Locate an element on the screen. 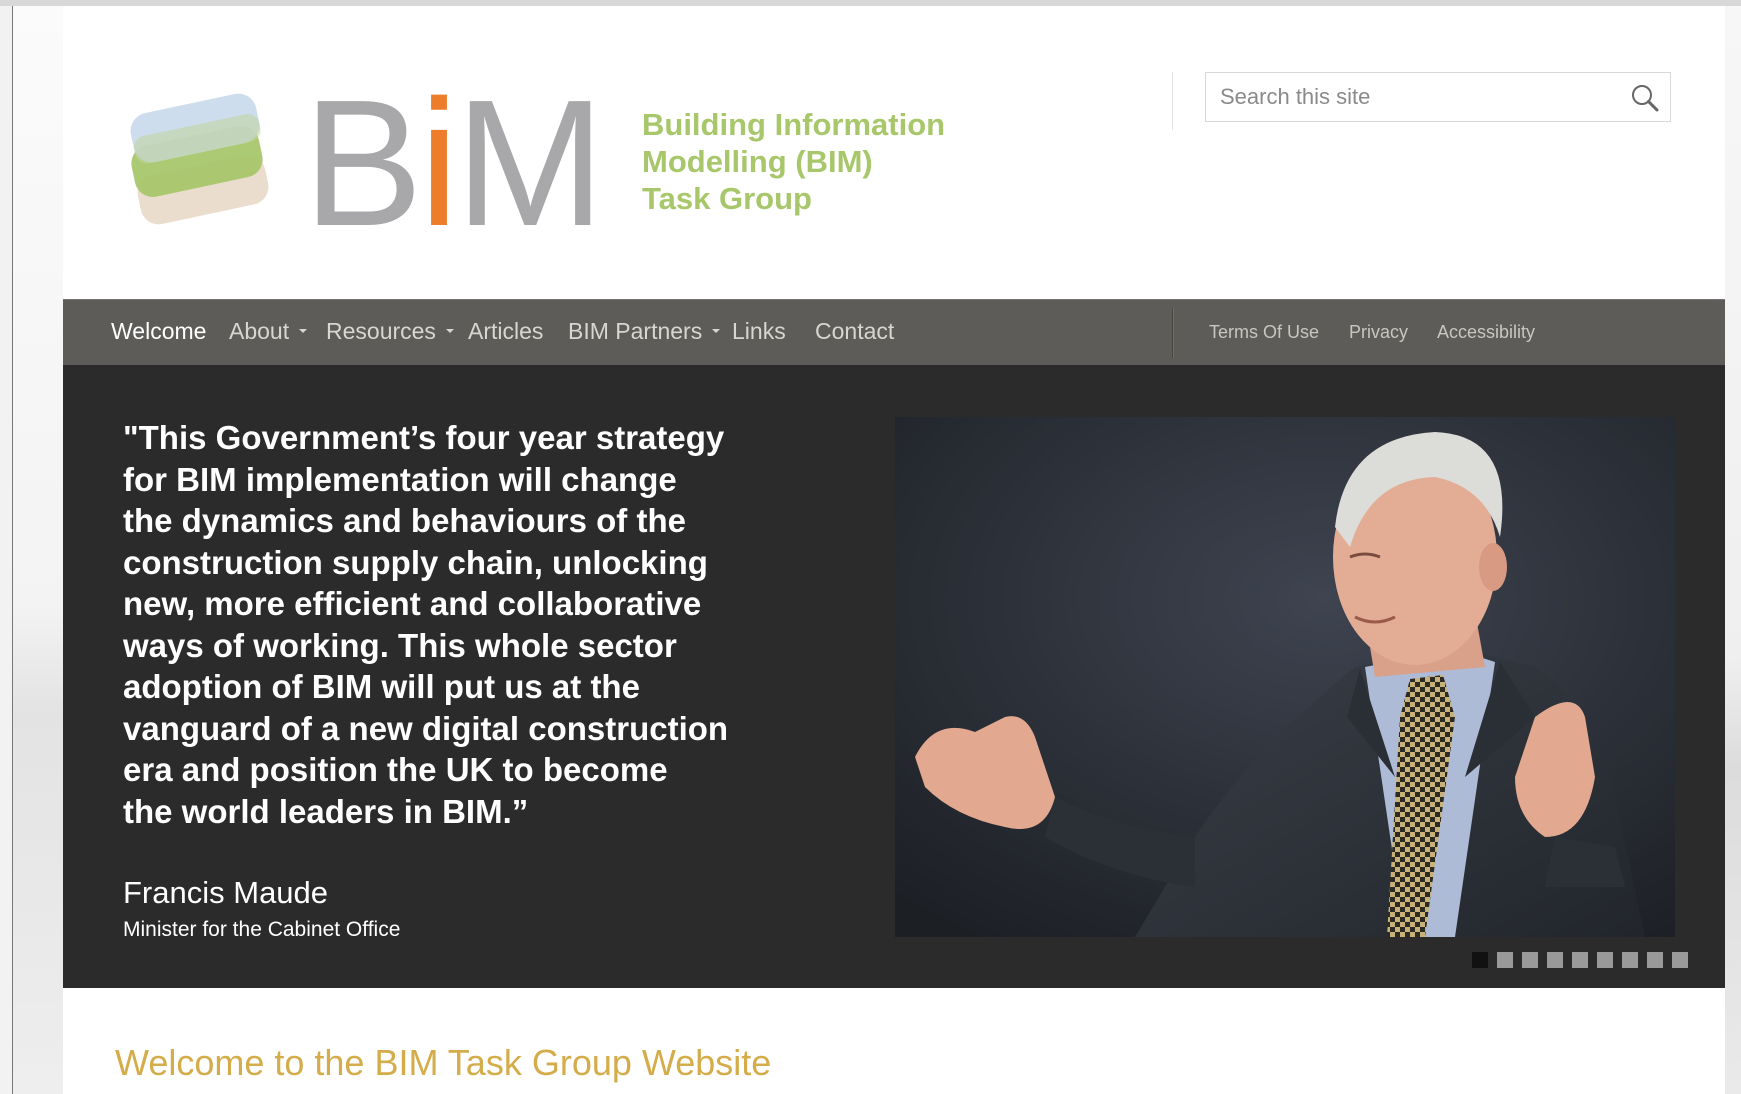  nav-item-label: Articles is located at coordinates (506, 331).